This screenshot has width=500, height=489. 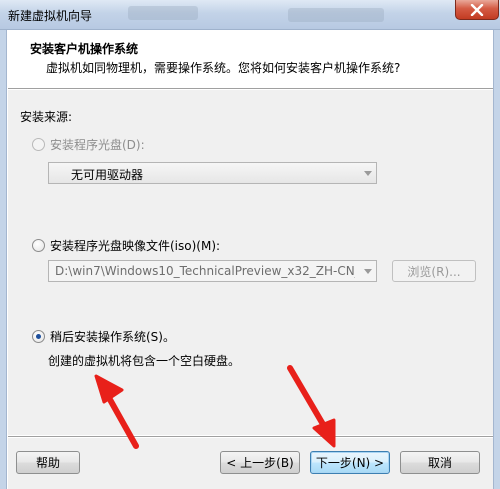 What do you see at coordinates (250, 15) in the screenshot?
I see `title-bar: 新建虚拟机向导` at bounding box center [250, 15].